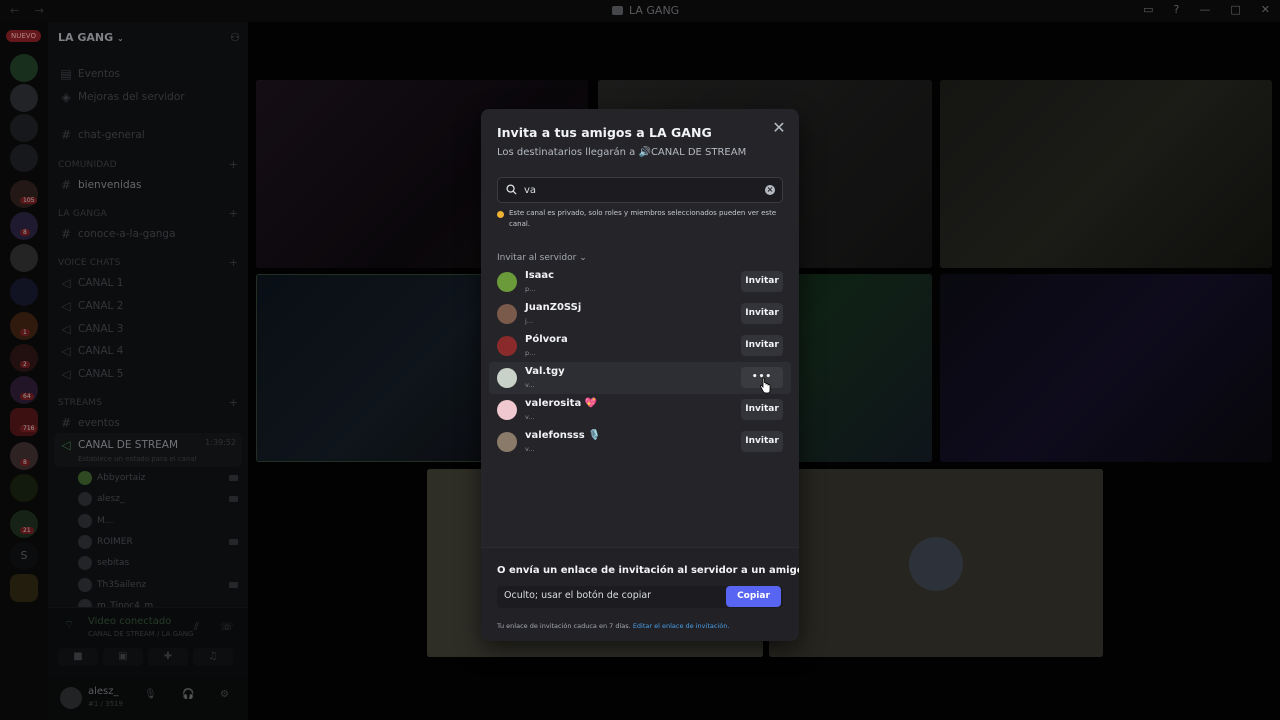 The image size is (1280, 720). What do you see at coordinates (577, 595) in the screenshot?
I see `invite-link-value: Oculto; usar el botón de copiar` at bounding box center [577, 595].